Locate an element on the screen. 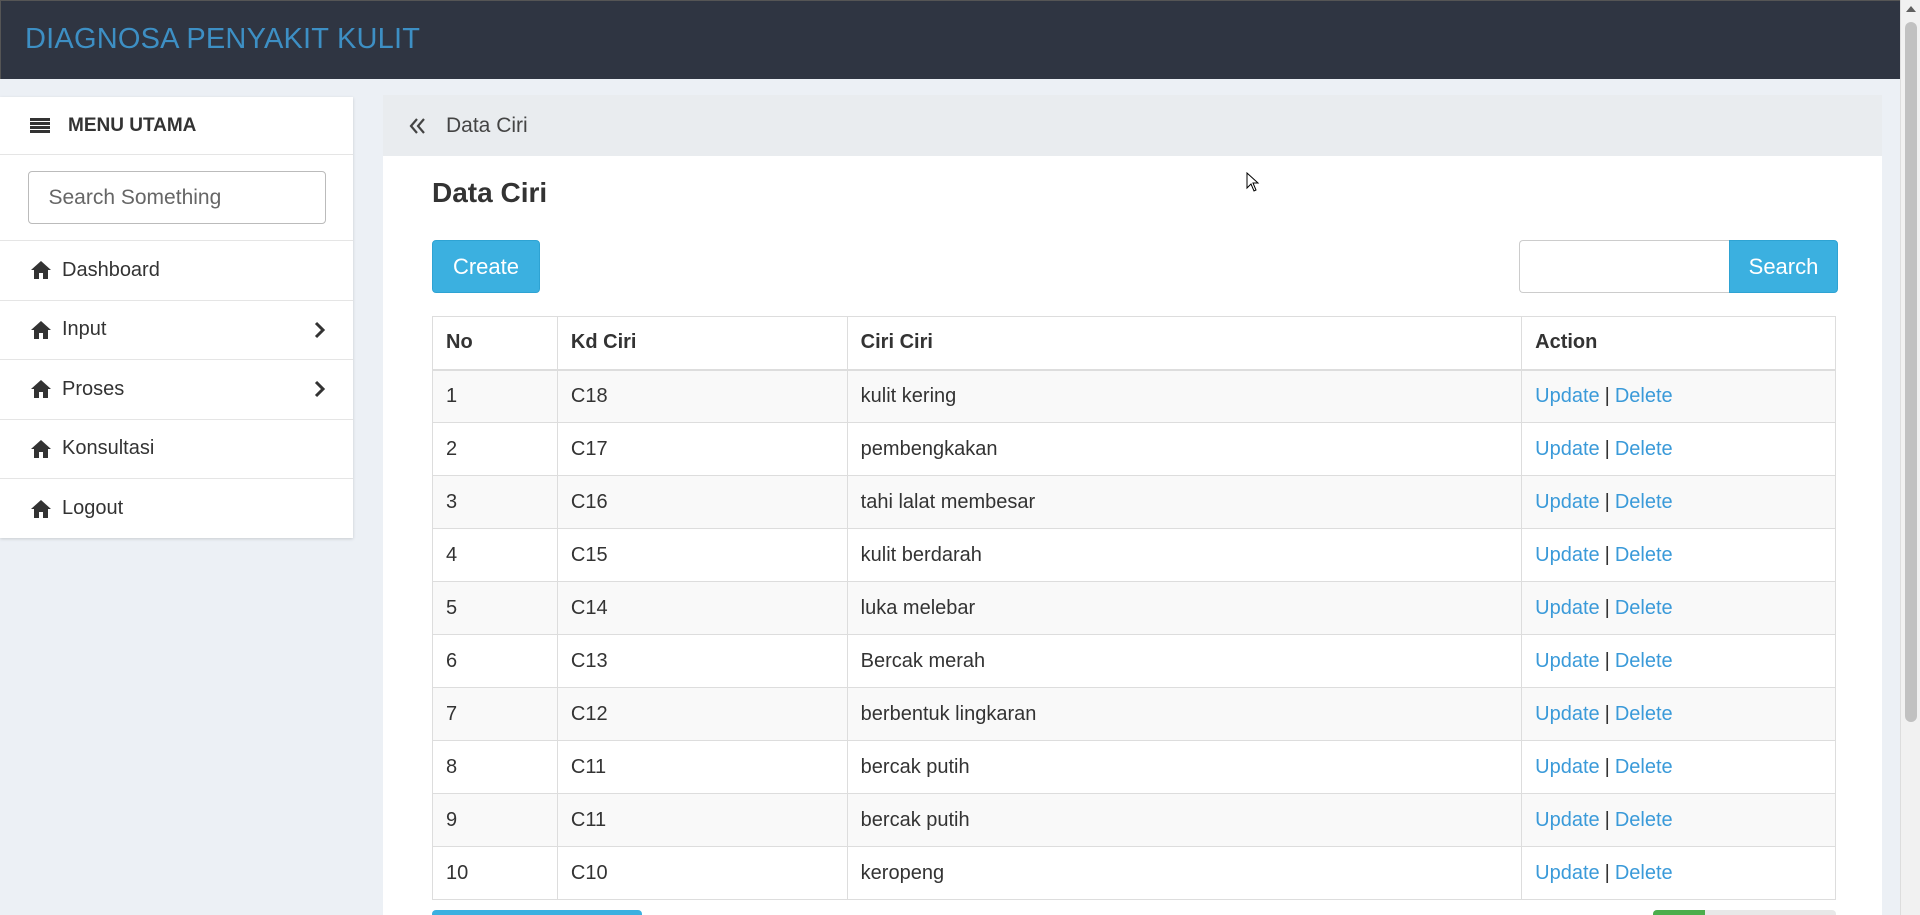 The height and width of the screenshot is (915, 1920). scroll-thumb is located at coordinates (1911, 372).